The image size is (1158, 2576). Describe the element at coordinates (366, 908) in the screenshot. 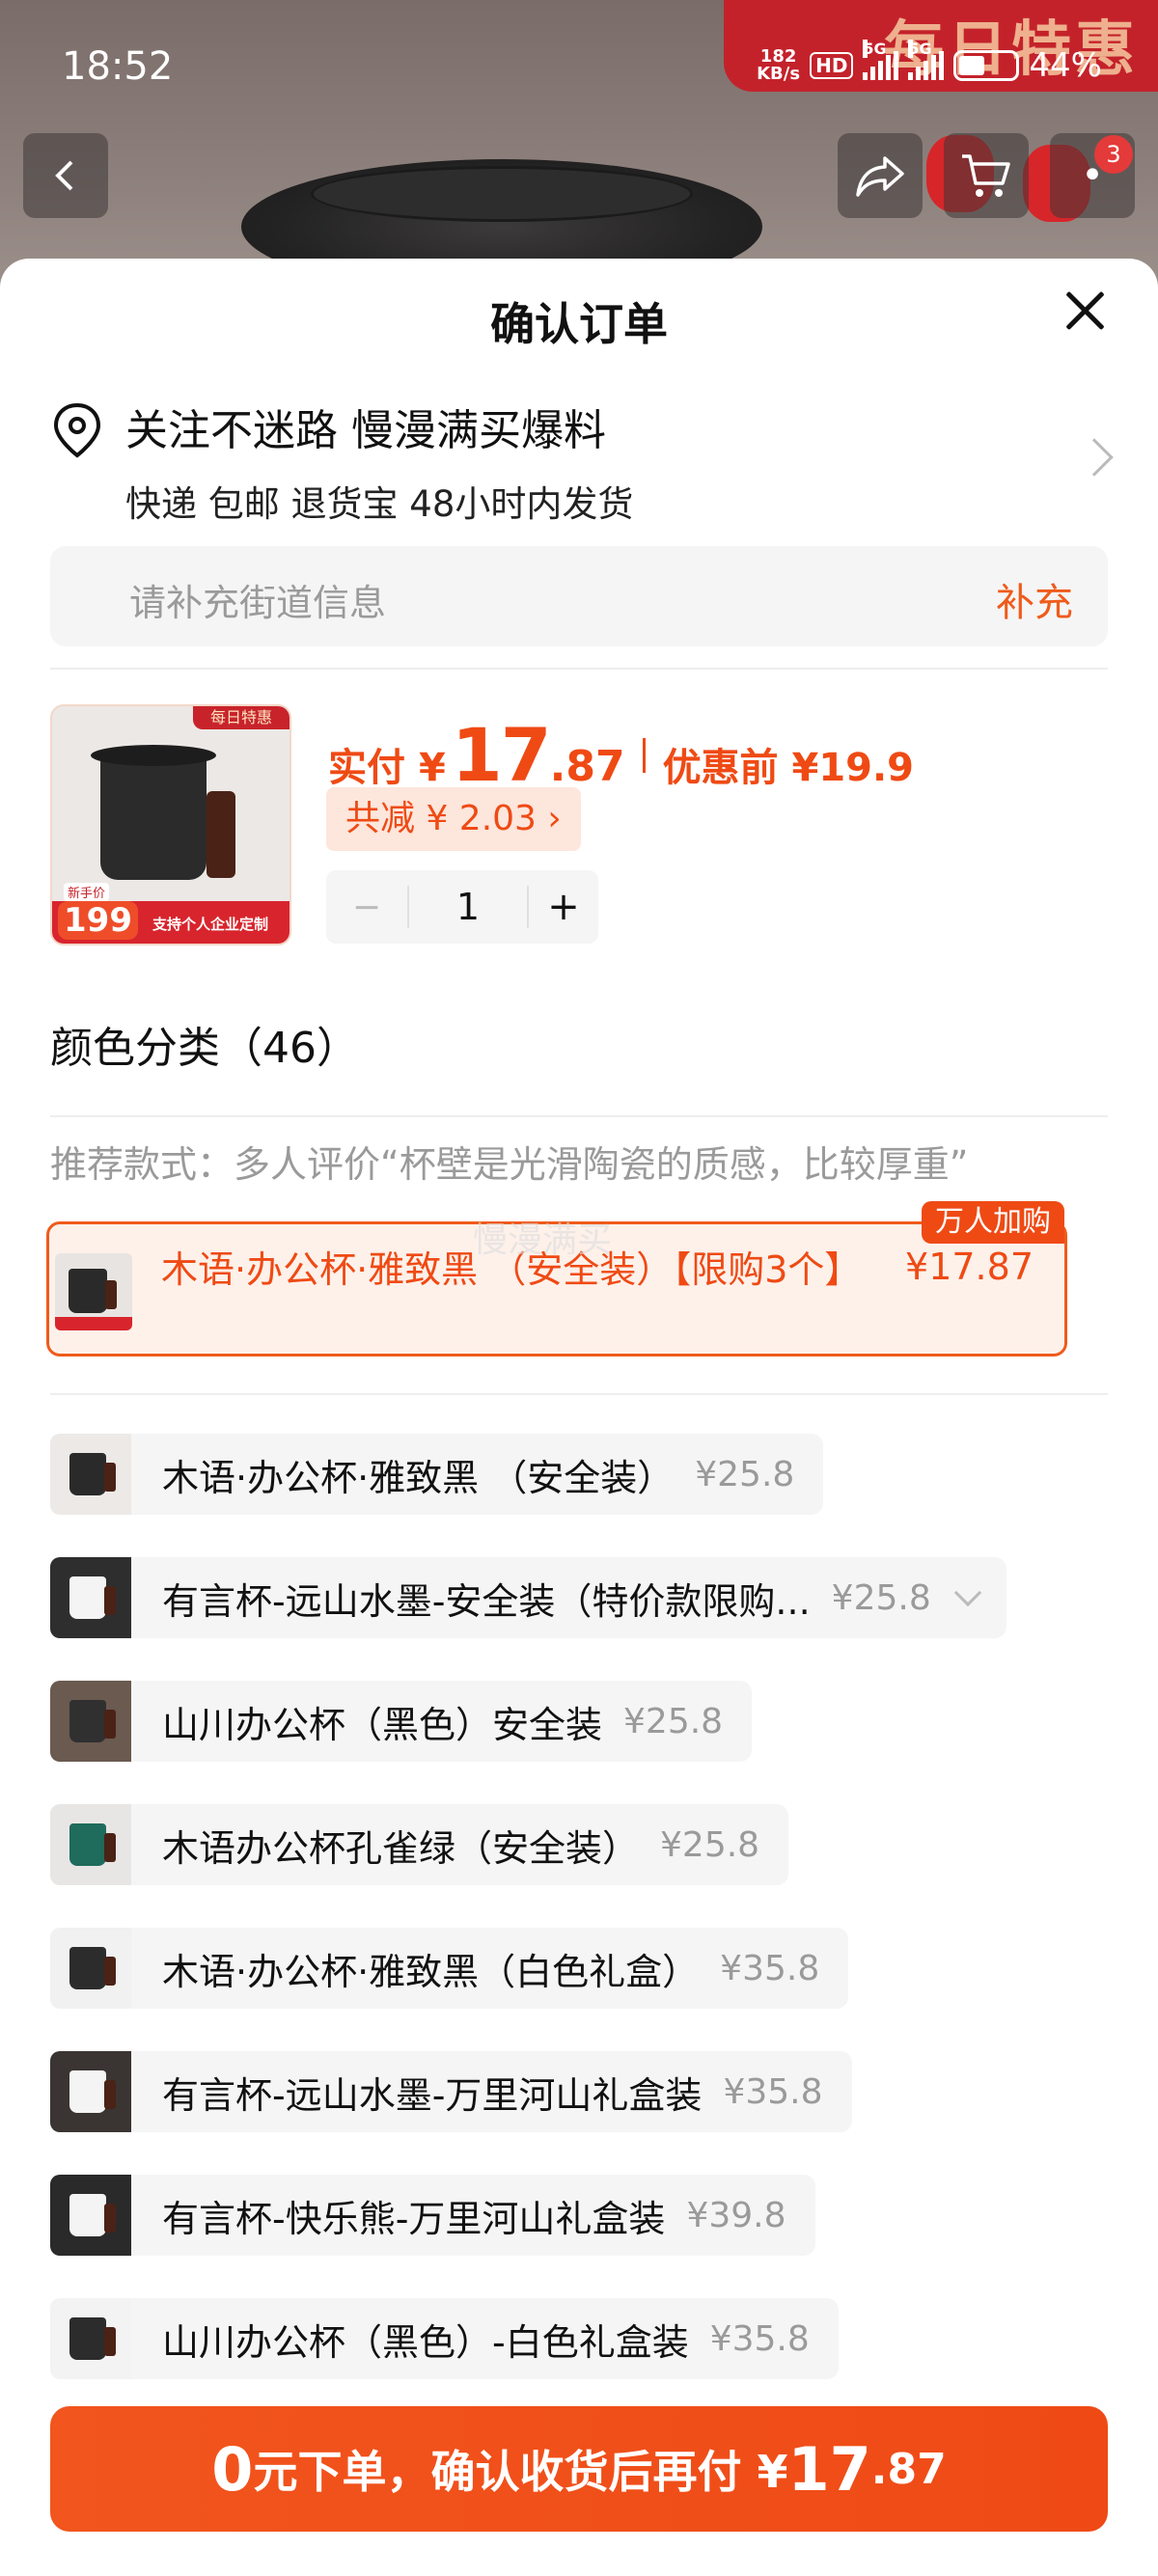

I see `decrease-button: −` at that location.